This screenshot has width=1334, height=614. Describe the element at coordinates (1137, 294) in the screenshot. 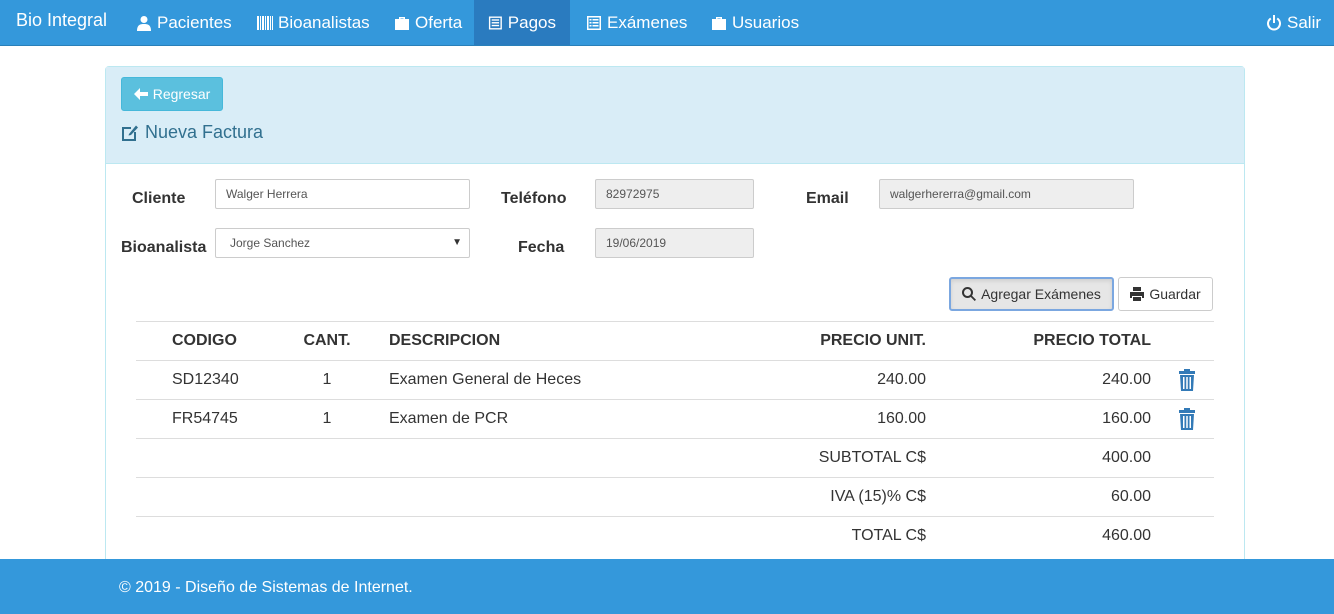

I see `print-icon` at that location.